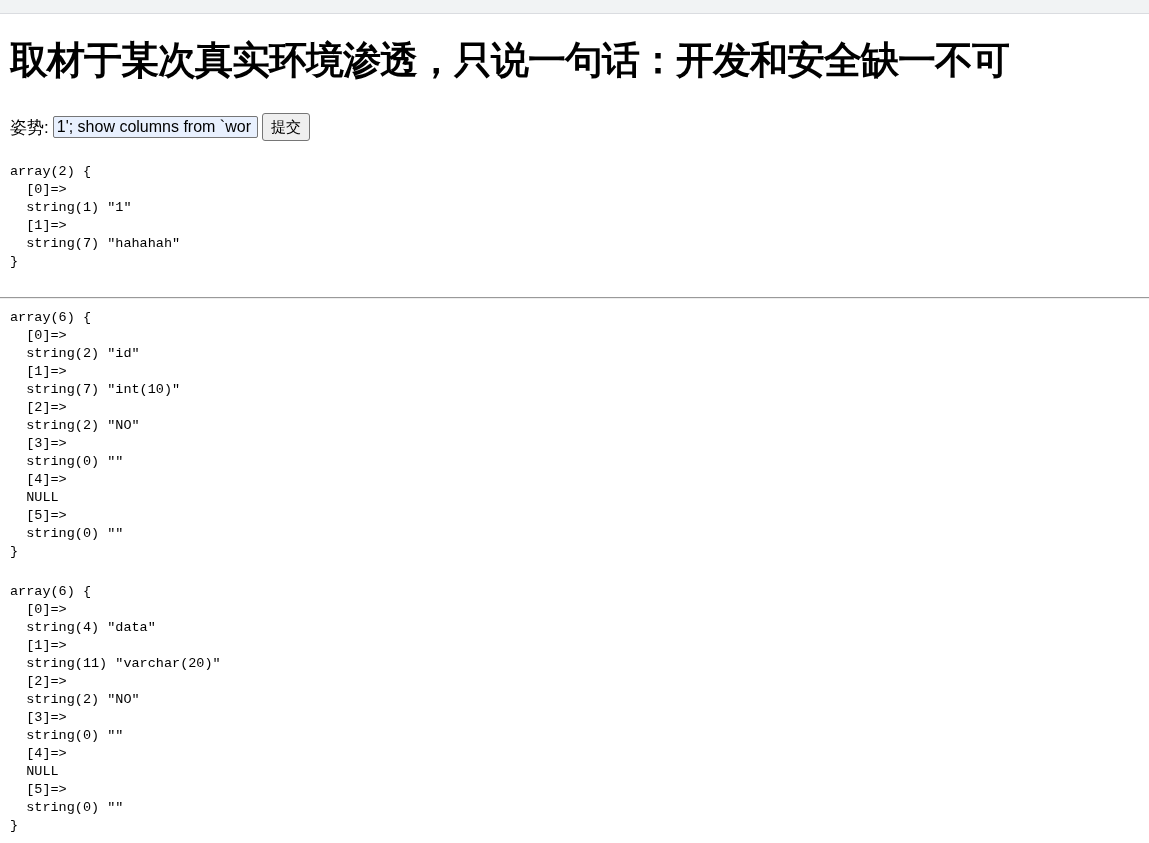  What do you see at coordinates (285, 127) in the screenshot?
I see `submit-button: 提交` at bounding box center [285, 127].